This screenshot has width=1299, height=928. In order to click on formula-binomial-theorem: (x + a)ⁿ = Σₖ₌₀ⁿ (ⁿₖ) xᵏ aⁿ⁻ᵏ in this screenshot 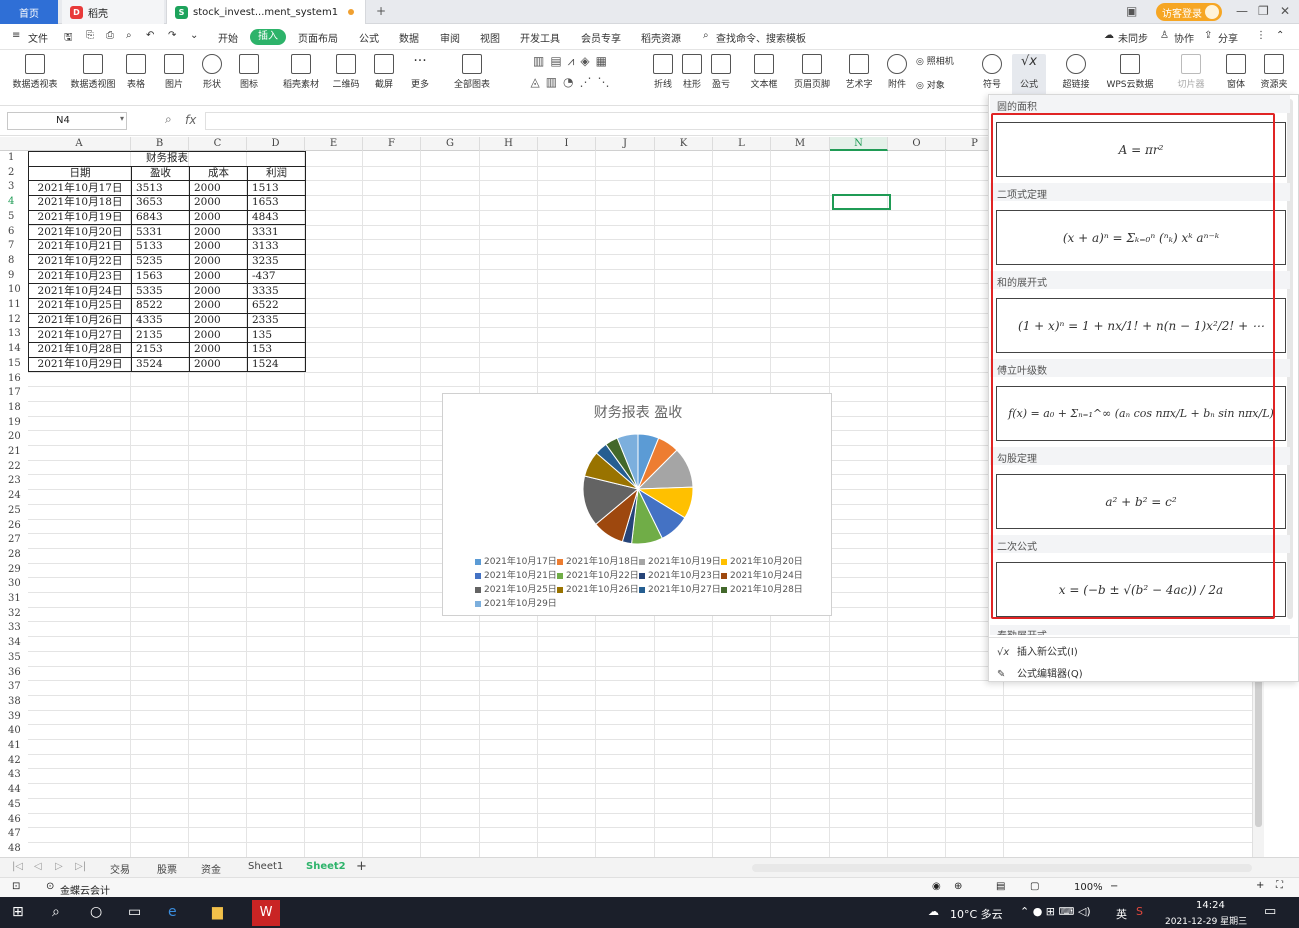, I will do `click(1141, 237)`.